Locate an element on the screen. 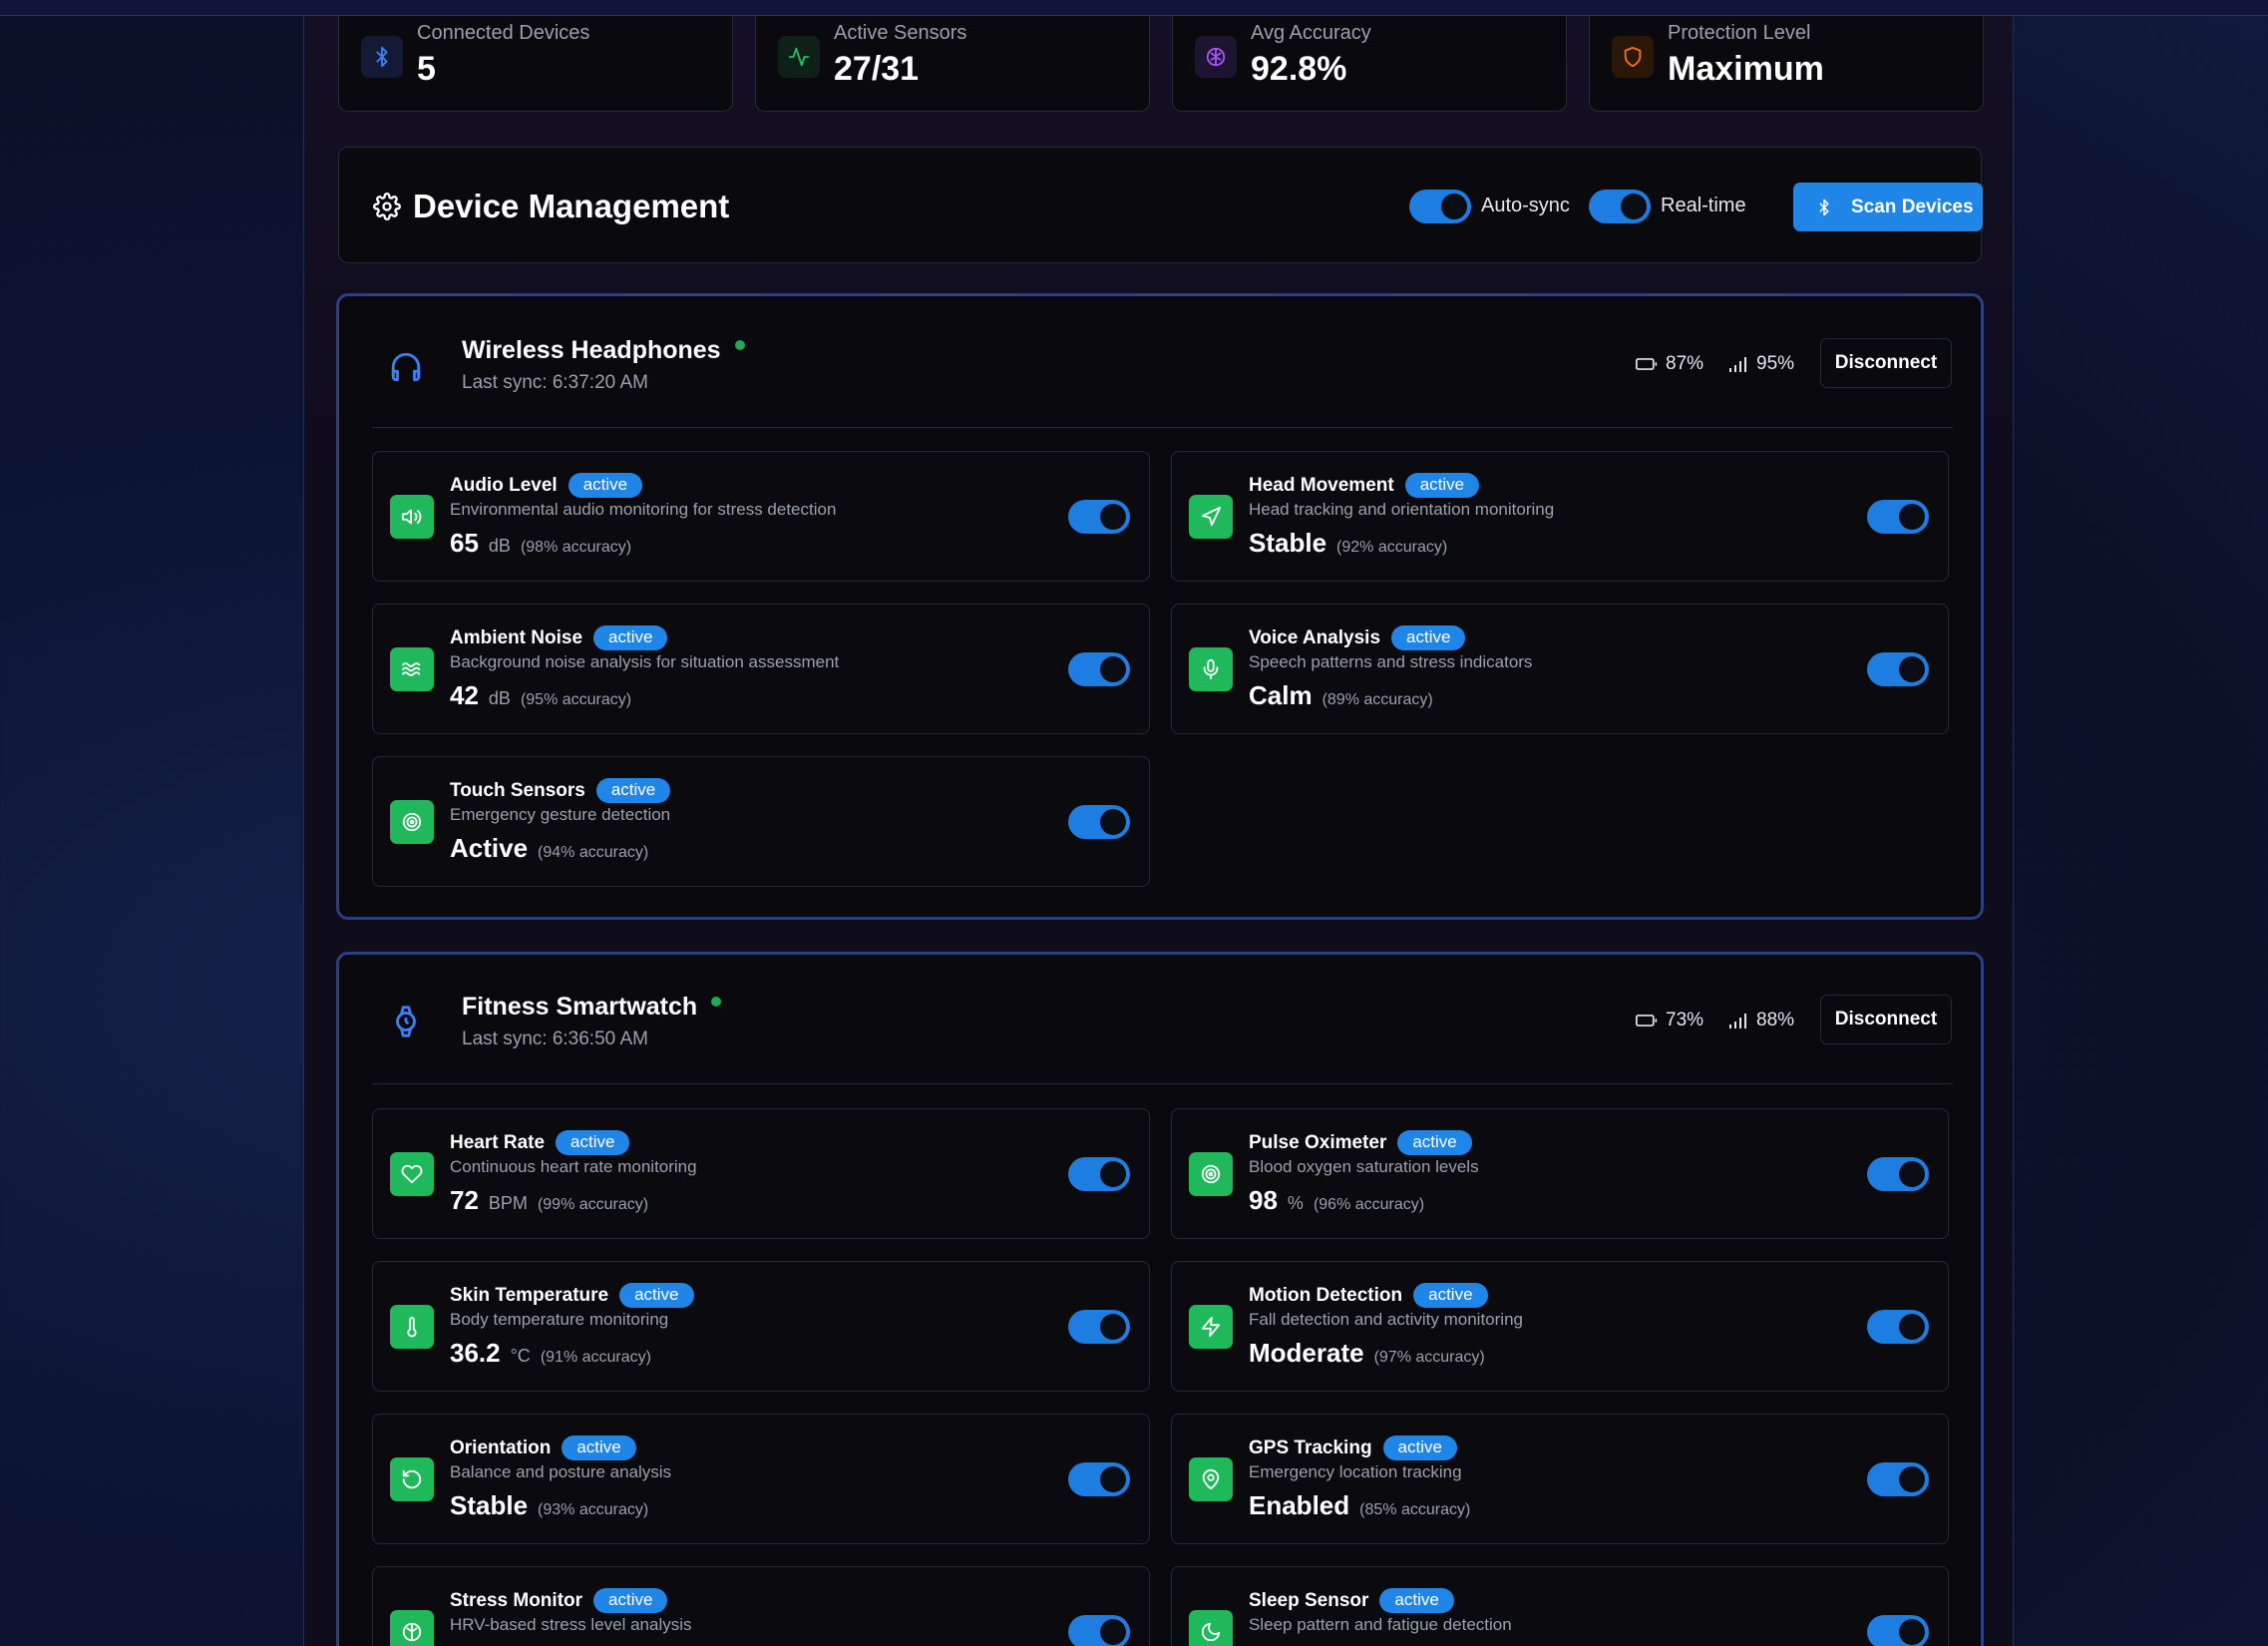 Image resolution: width=2268 pixels, height=1646 pixels. sensor-name: Heart Rate active is located at coordinates (540, 1142).